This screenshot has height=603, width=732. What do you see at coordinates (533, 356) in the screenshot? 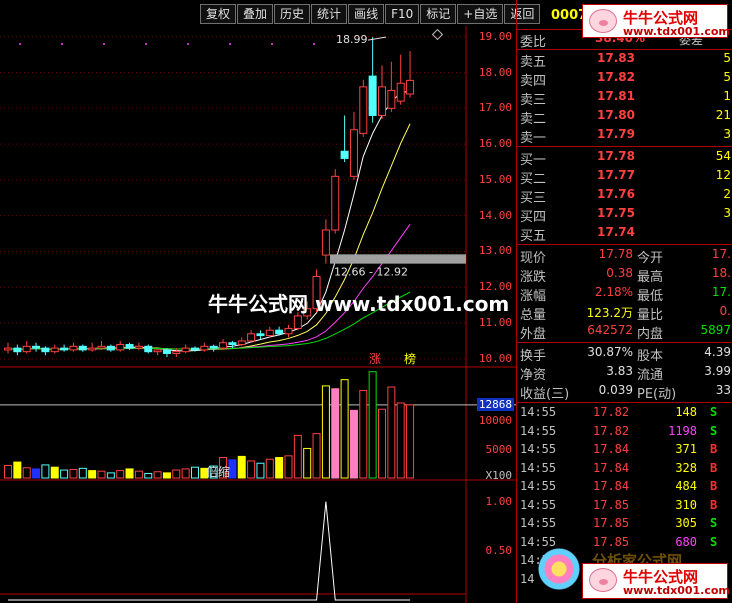
I see `fundamental-label: 换手` at bounding box center [533, 356].